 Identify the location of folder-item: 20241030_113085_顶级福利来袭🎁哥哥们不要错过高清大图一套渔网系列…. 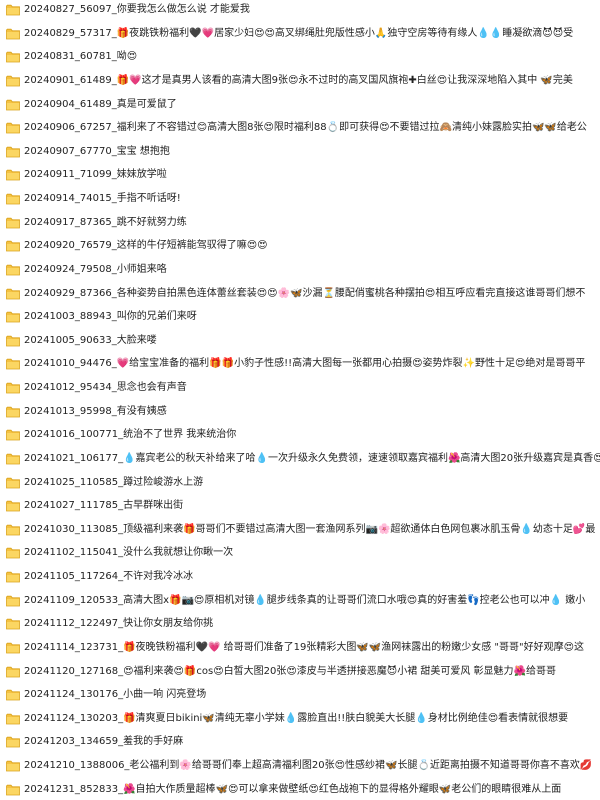
(300, 530).